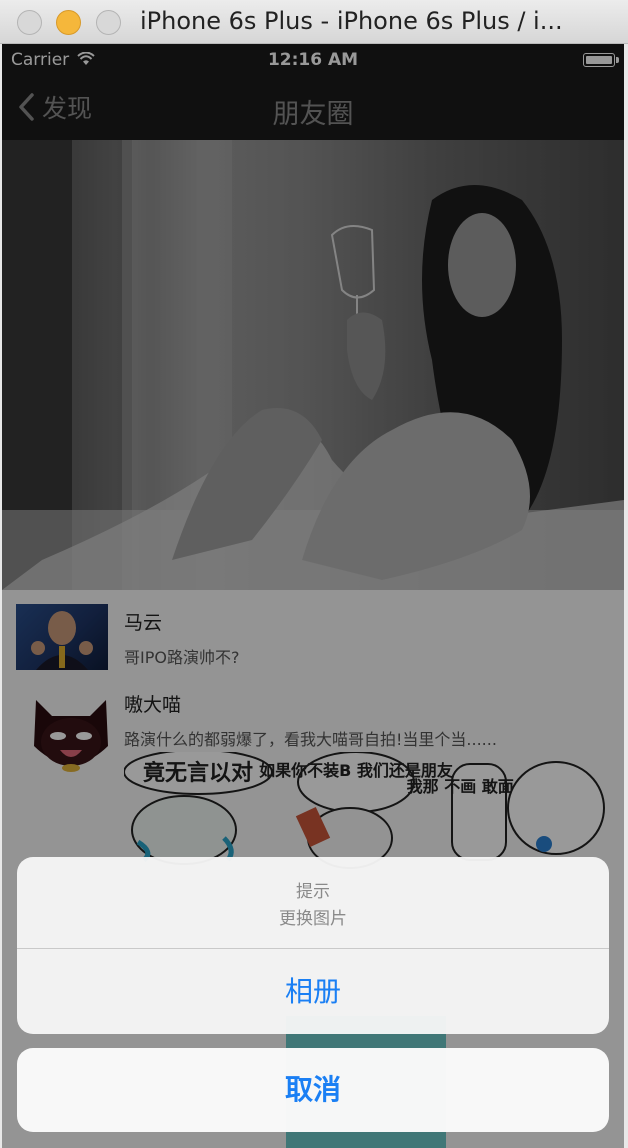 This screenshot has height=1148, width=628. Describe the element at coordinates (313, 1090) in the screenshot. I see `cancel-button: 取消` at that location.